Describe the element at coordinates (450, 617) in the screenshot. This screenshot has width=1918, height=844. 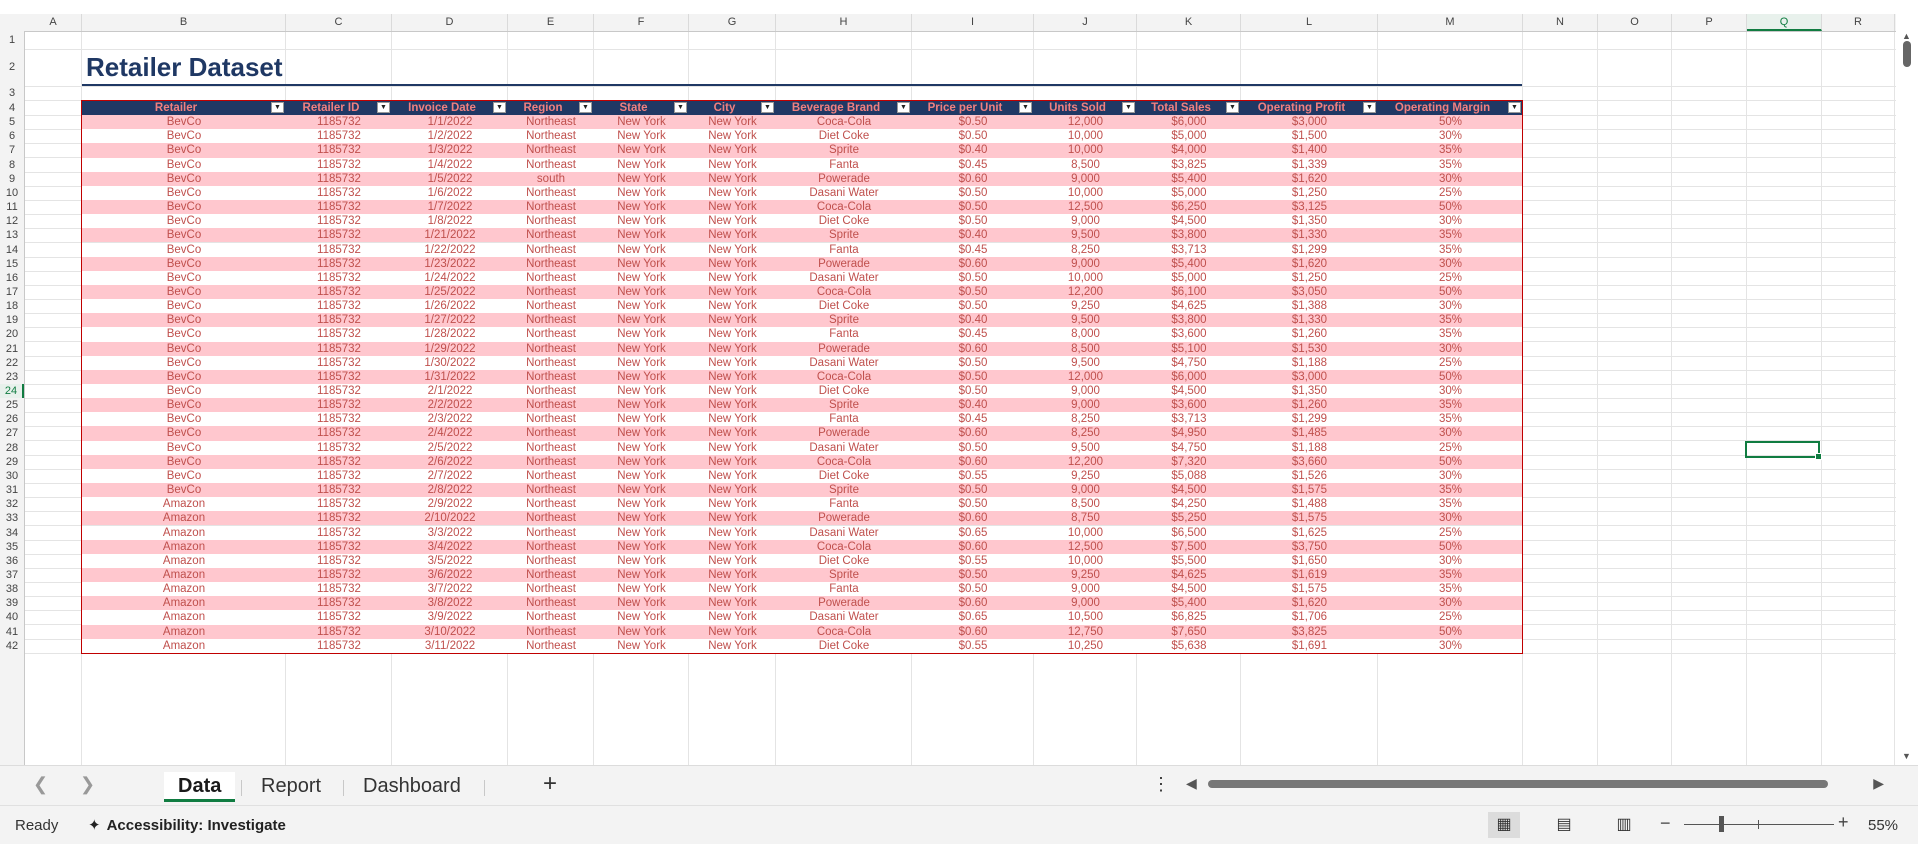
I see `table-cell: 3/9/2022` at that location.